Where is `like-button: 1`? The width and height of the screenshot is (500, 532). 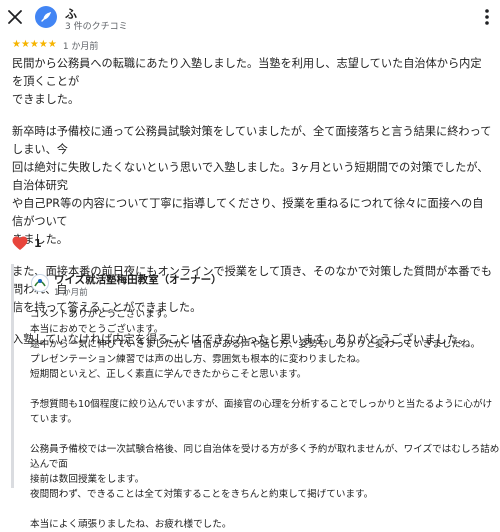
like-button: 1 is located at coordinates (27, 243).